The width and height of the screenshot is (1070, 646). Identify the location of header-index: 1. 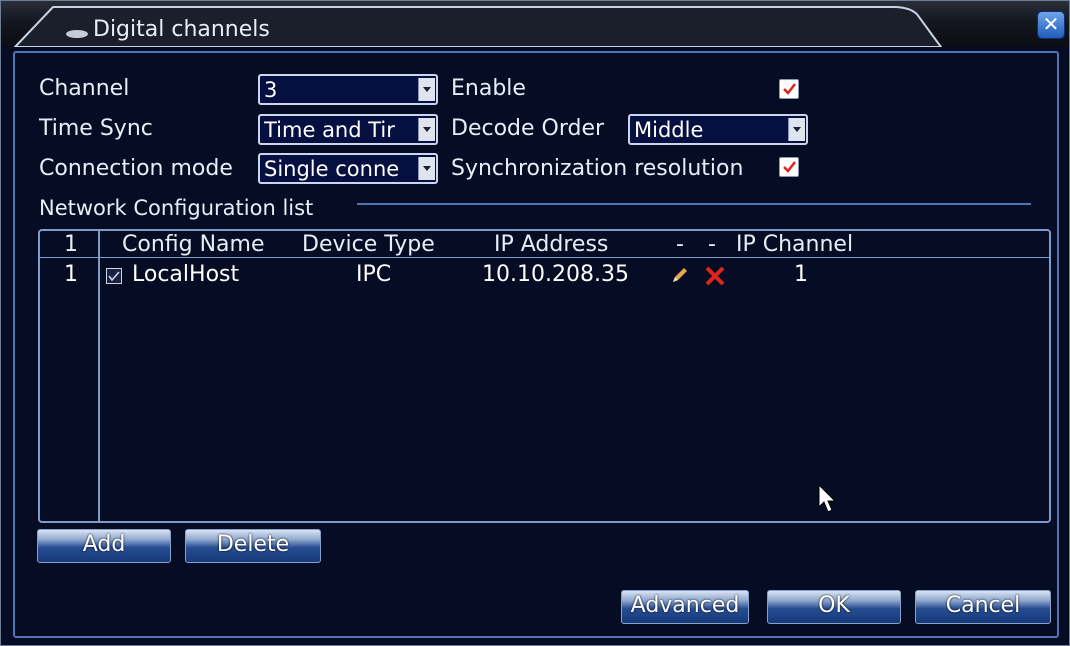
(71, 244).